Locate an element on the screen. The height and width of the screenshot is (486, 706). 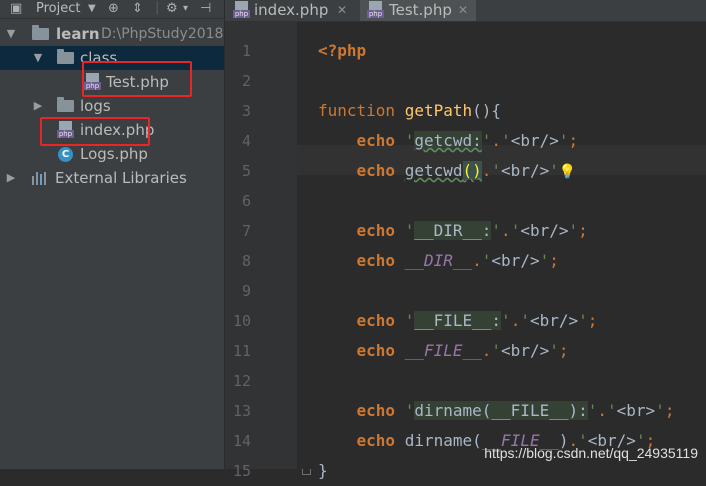
code-line: echo '__FILE__:'.'<br/>'; is located at coordinates (457, 321).